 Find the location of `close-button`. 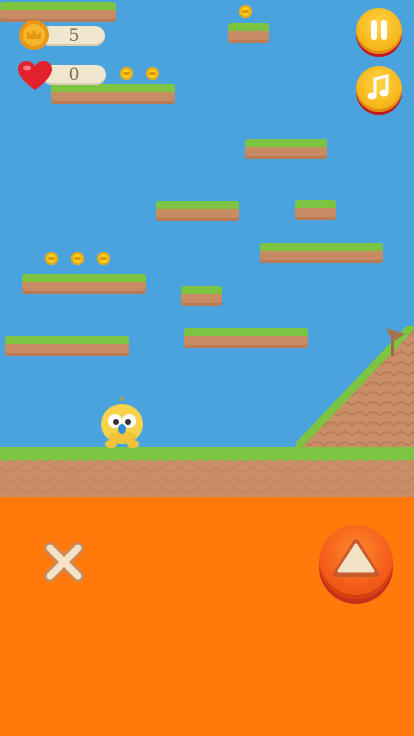

close-button is located at coordinates (64, 562).